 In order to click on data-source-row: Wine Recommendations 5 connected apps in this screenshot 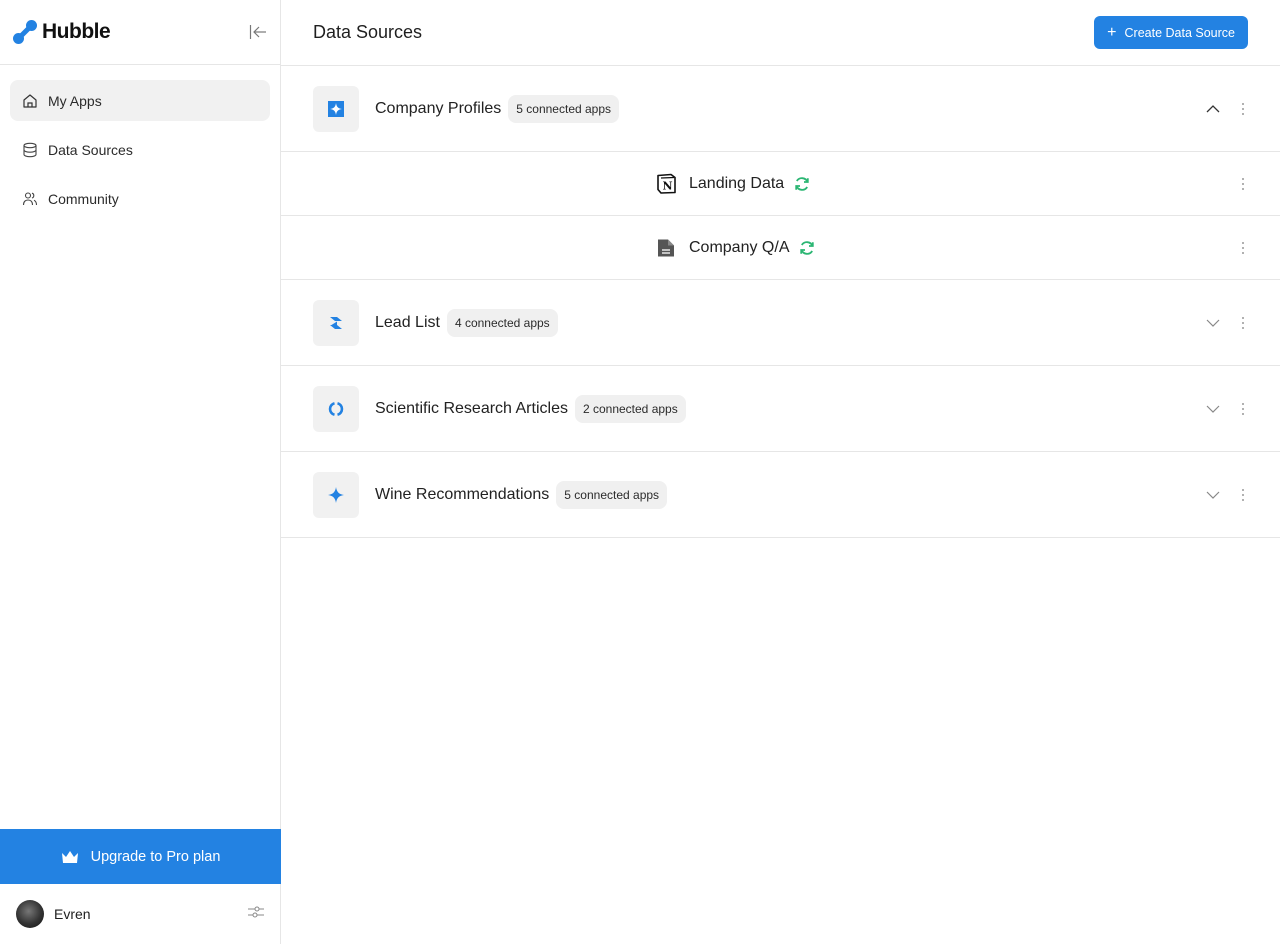, I will do `click(780, 495)`.